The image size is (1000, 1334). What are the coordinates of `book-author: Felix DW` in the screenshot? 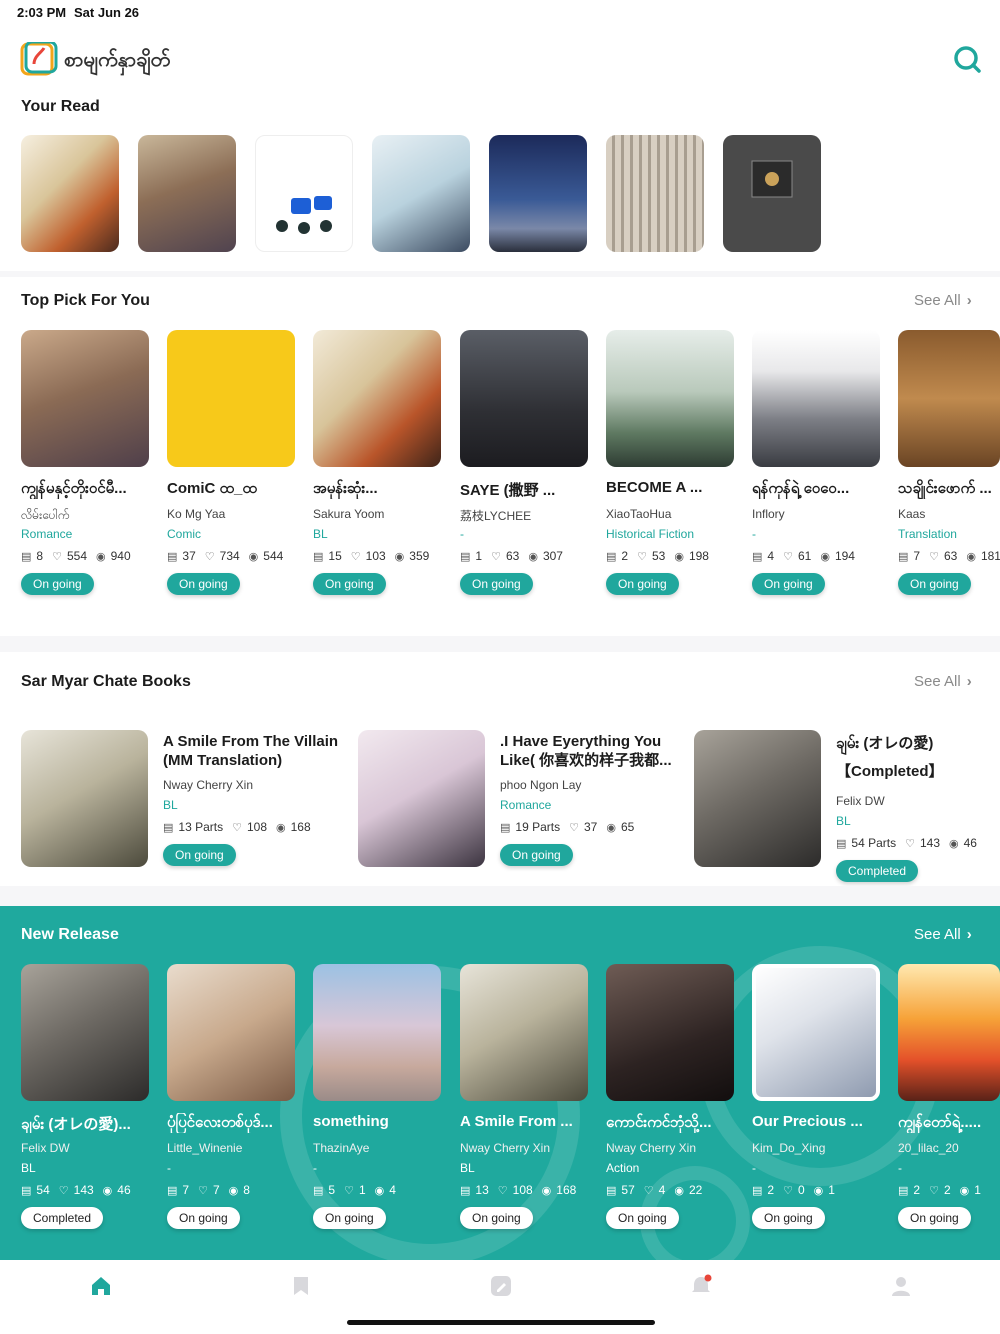 It's located at (45, 1148).